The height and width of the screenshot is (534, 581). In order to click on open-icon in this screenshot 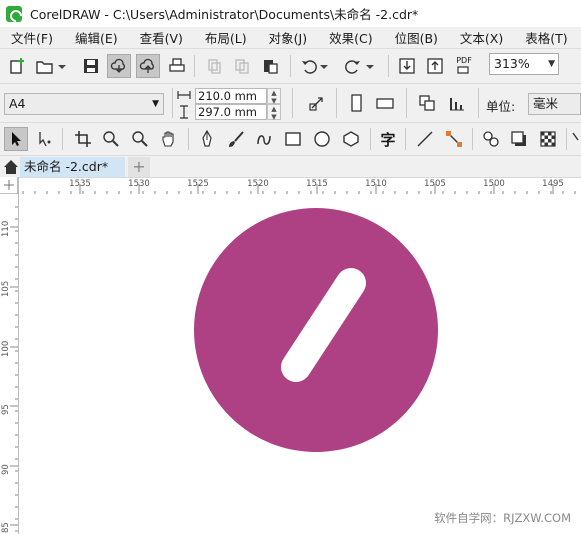, I will do `click(45, 66)`.